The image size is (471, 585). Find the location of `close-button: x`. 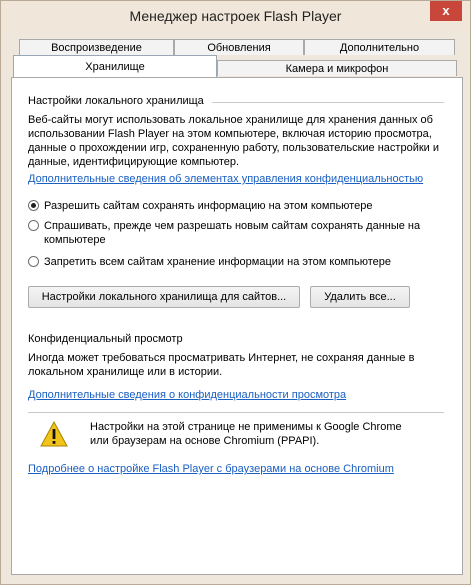

close-button: x is located at coordinates (446, 11).